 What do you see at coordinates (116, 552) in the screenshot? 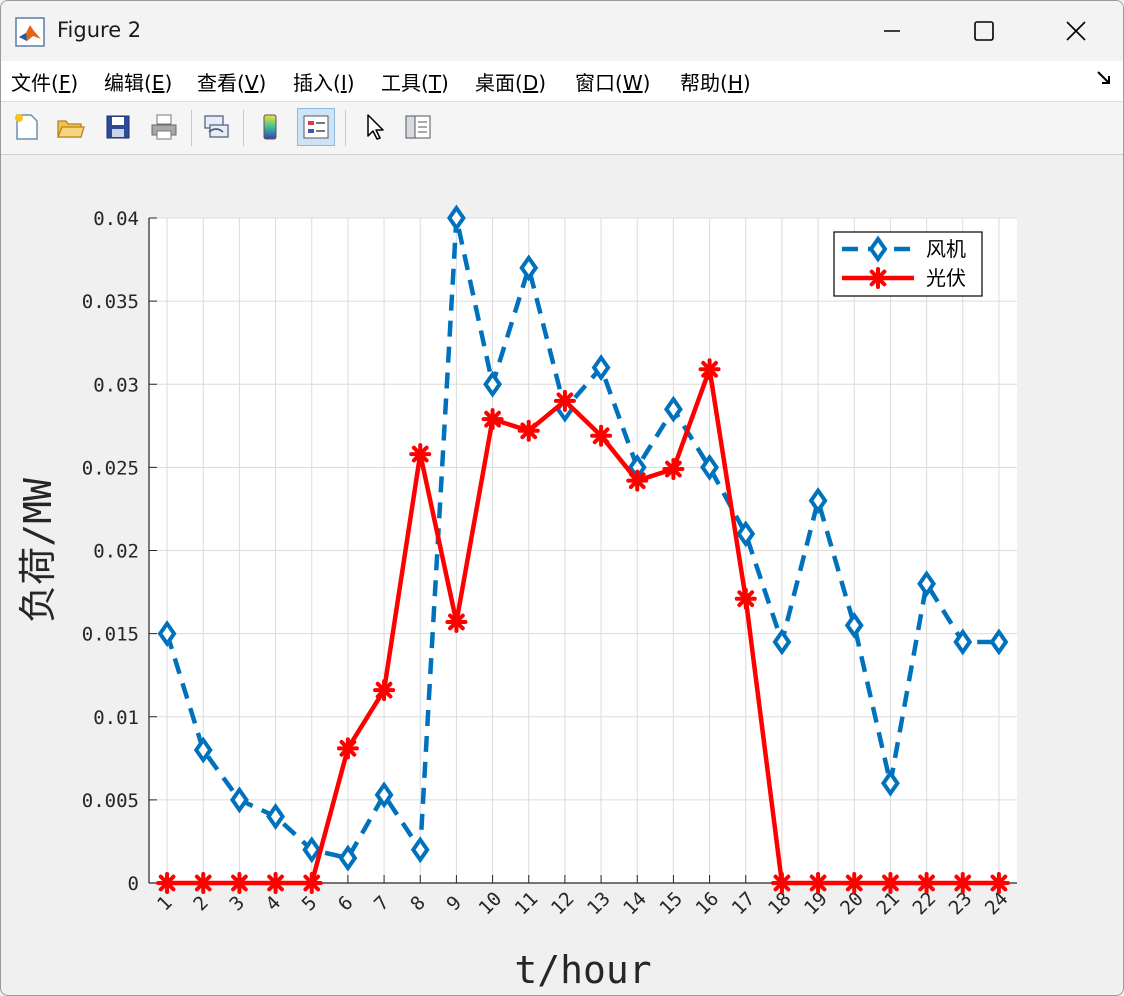
I see `y-tick-label: 0.02` at bounding box center [116, 552].